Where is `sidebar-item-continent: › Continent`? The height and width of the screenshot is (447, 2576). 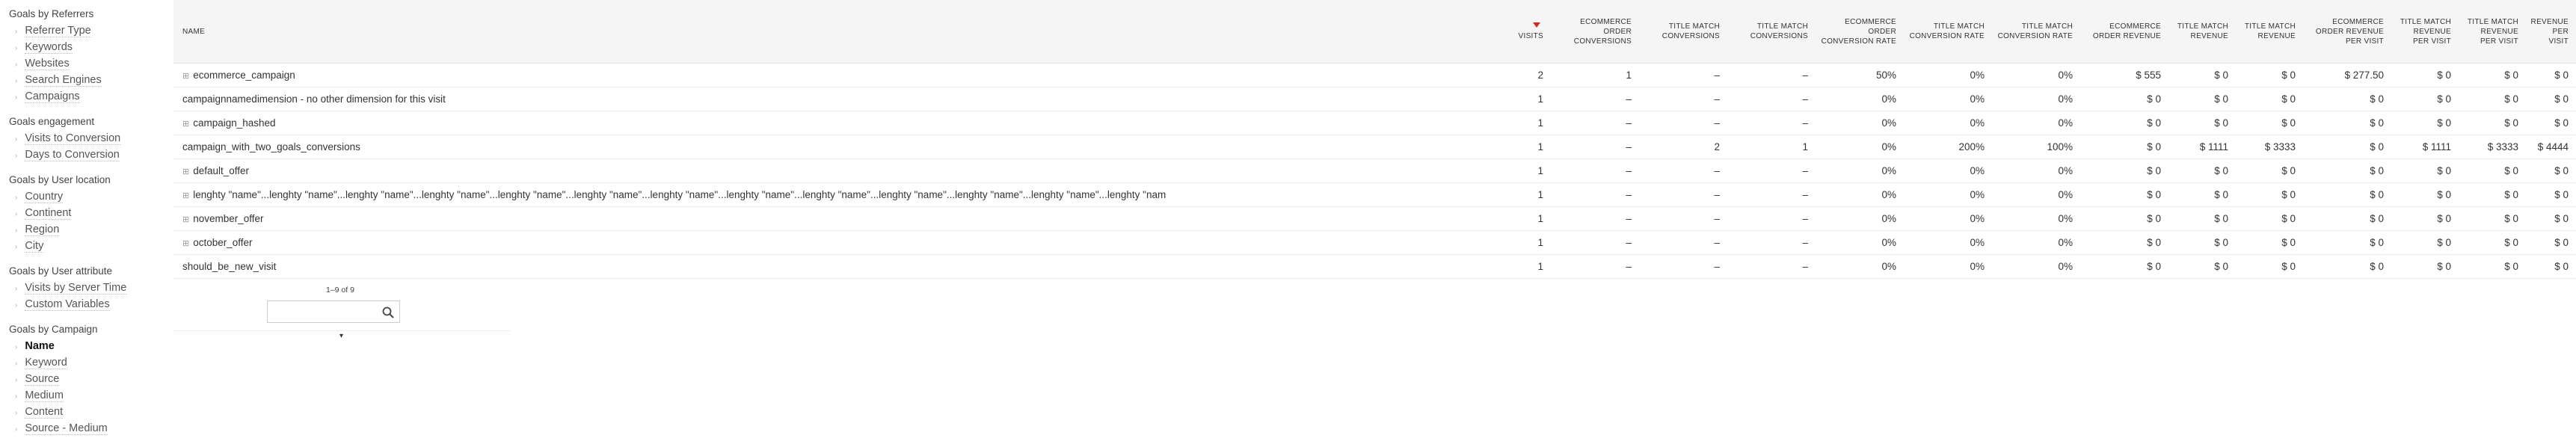
sidebar-item-continent: › Continent is located at coordinates (85, 213).